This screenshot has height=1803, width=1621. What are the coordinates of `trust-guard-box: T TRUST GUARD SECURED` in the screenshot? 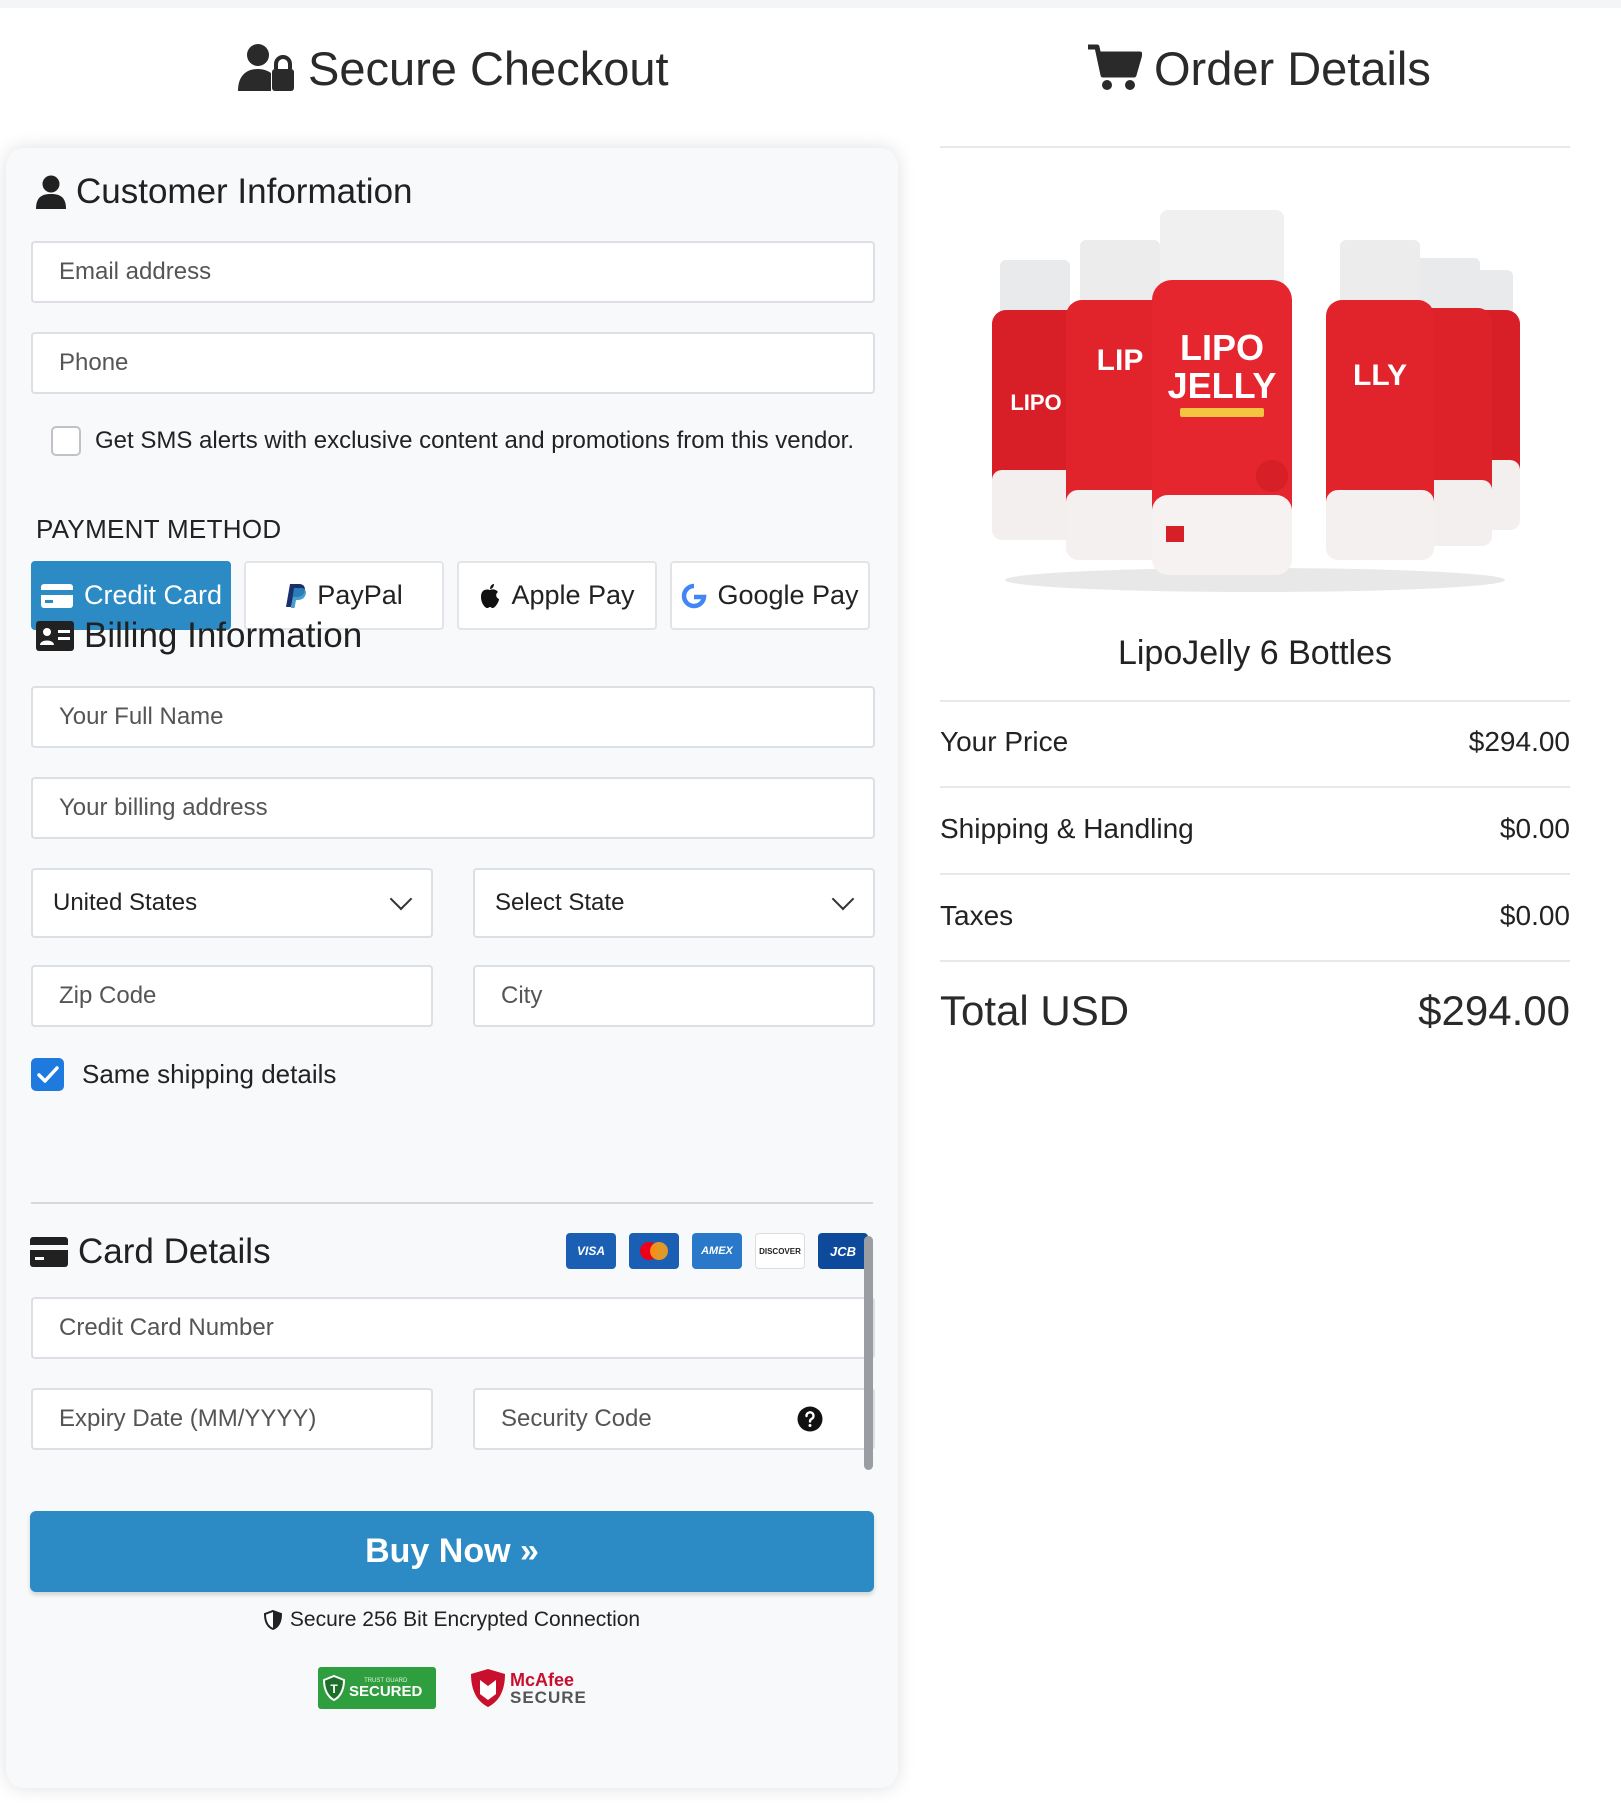 It's located at (377, 1688).